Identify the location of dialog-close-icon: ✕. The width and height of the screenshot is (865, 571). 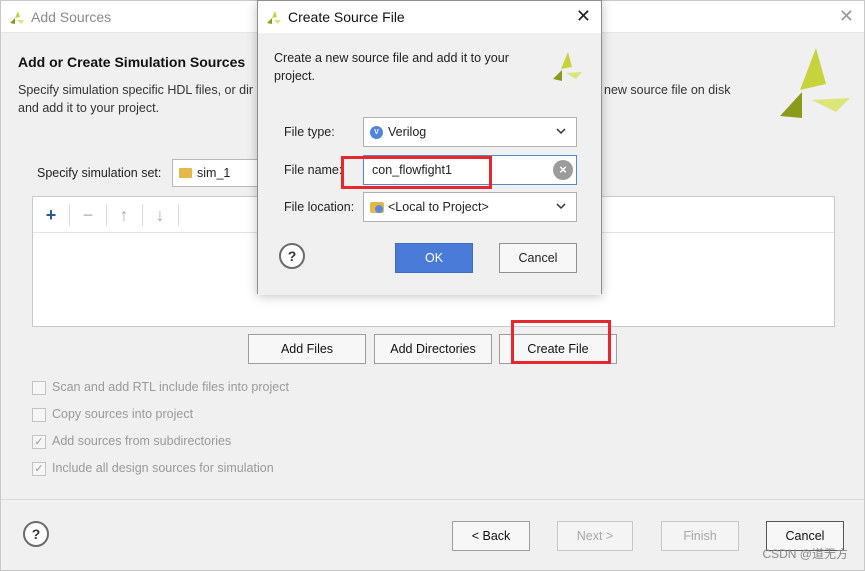
(583, 16).